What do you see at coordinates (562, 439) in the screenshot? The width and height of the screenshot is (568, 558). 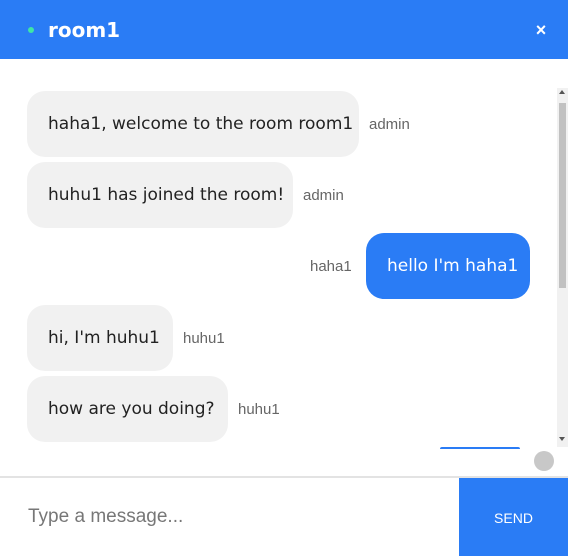 I see `scroll-down-arrow-icon` at bounding box center [562, 439].